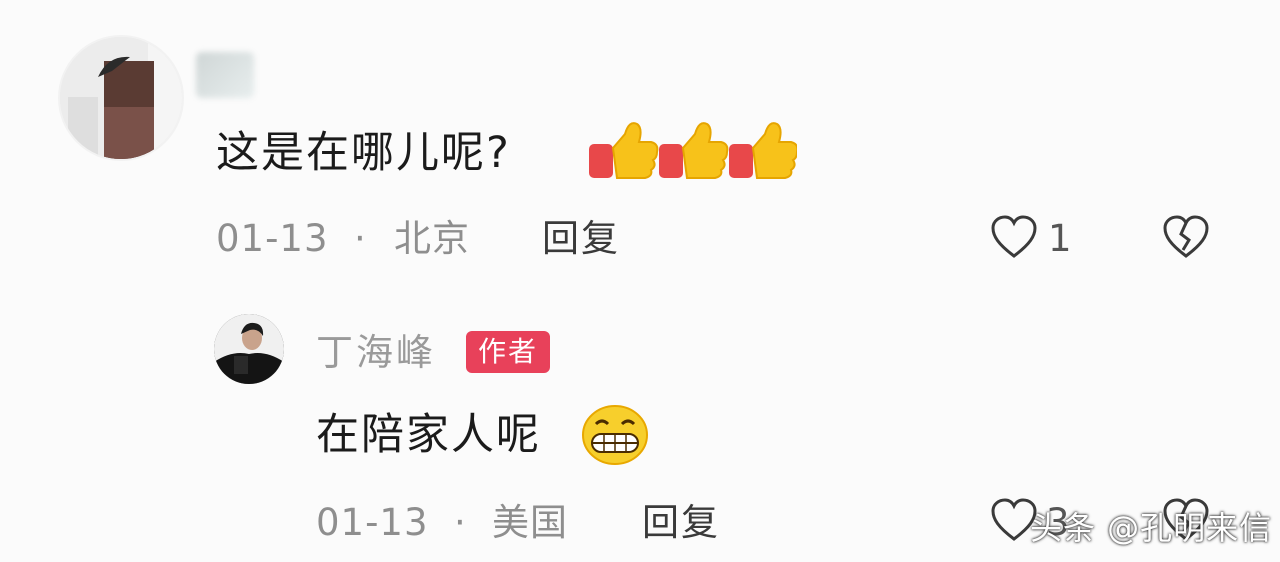 The width and height of the screenshot is (1280, 562). I want to click on comment-date: 01-13, so click(272, 238).